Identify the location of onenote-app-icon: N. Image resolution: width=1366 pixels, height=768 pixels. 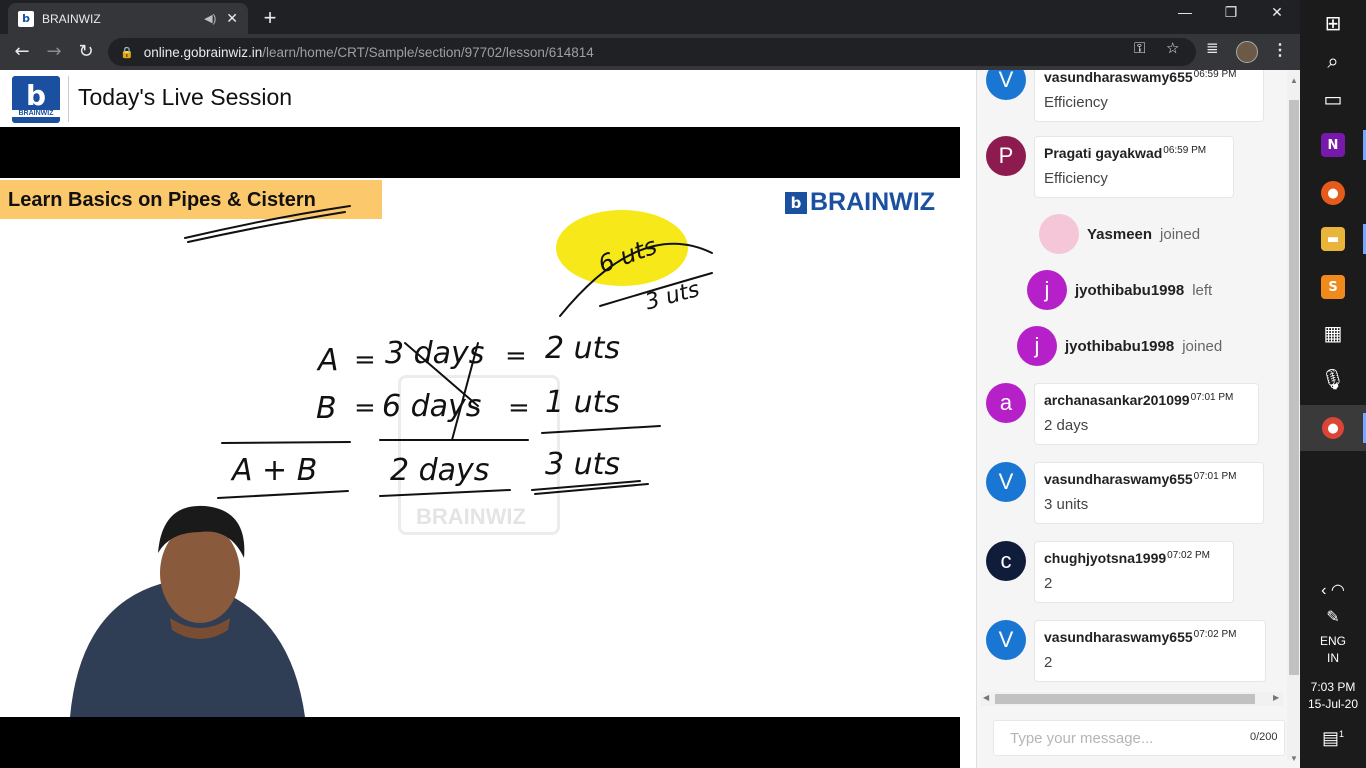
(1333, 145).